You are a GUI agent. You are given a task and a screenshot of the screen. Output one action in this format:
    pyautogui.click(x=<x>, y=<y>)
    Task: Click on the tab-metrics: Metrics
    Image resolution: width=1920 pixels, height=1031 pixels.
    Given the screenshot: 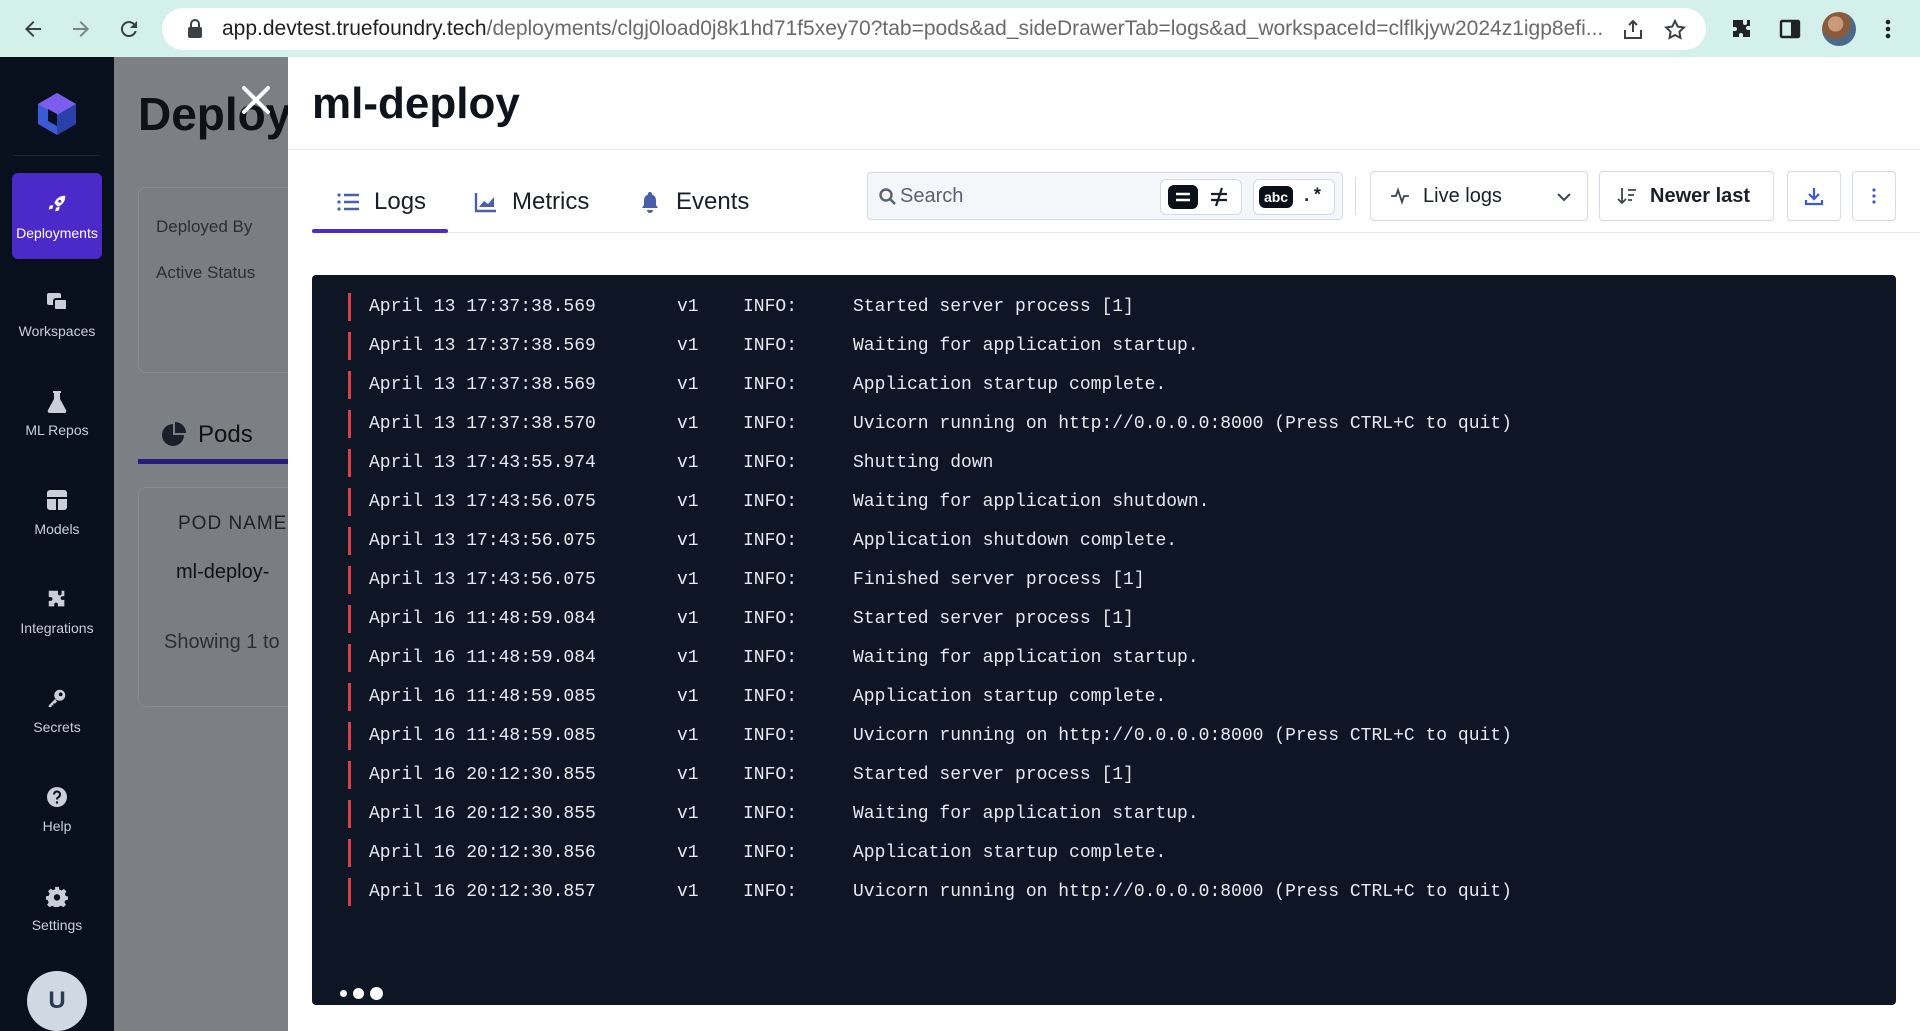 What is the action you would take?
    pyautogui.click(x=530, y=202)
    